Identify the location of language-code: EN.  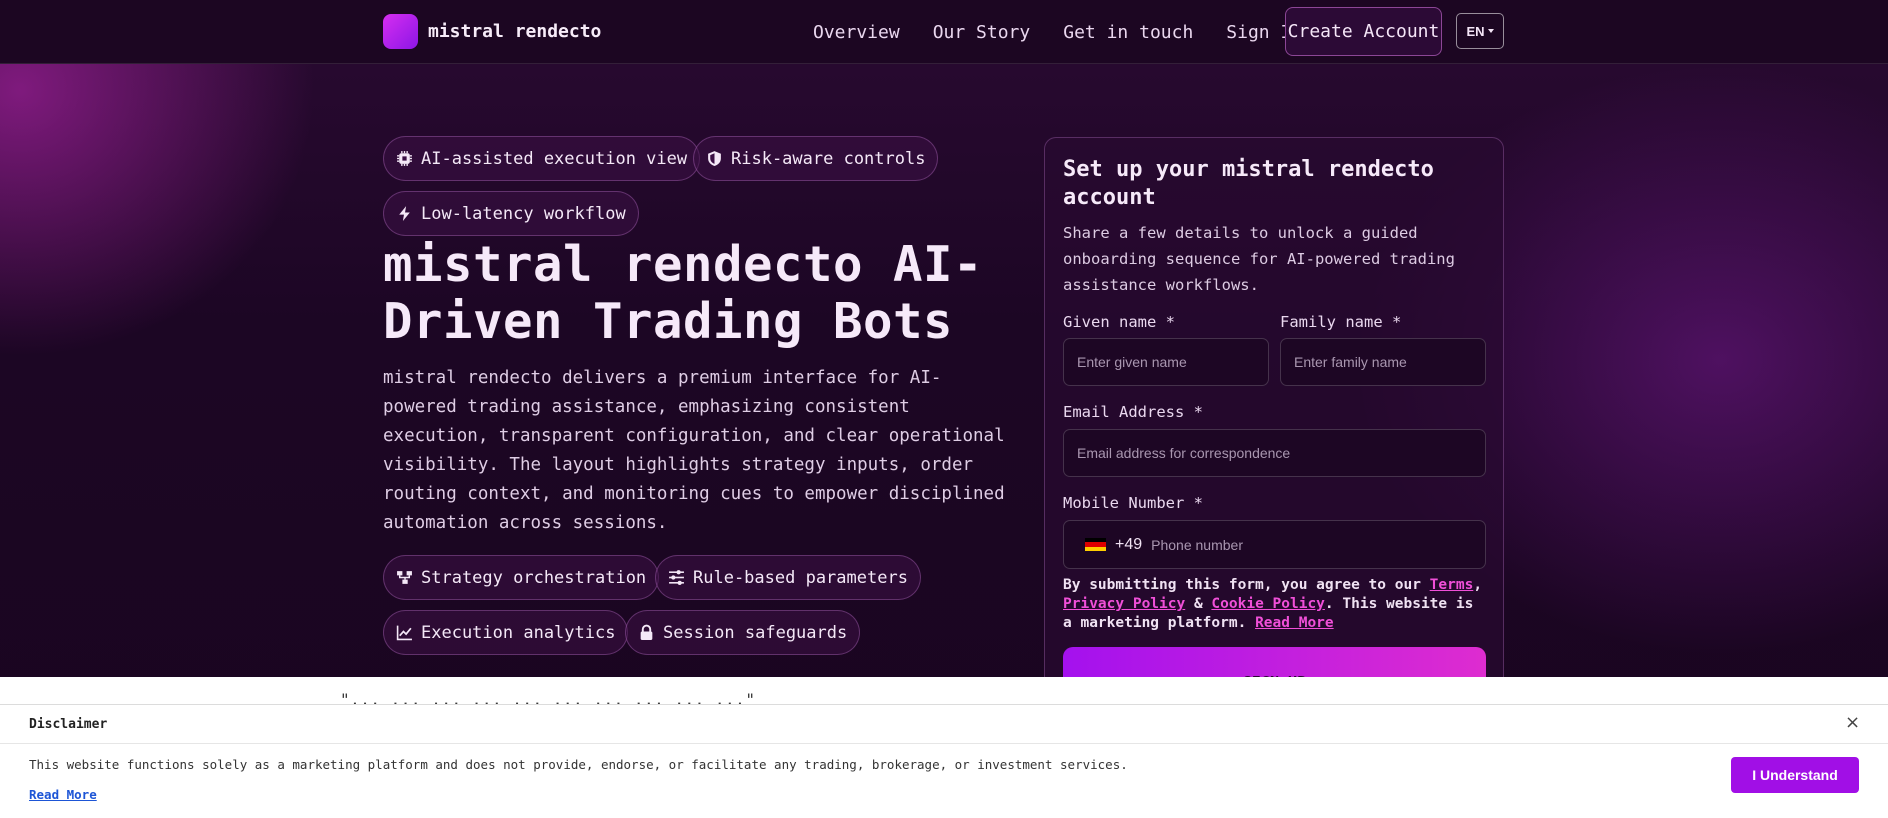
(1475, 31).